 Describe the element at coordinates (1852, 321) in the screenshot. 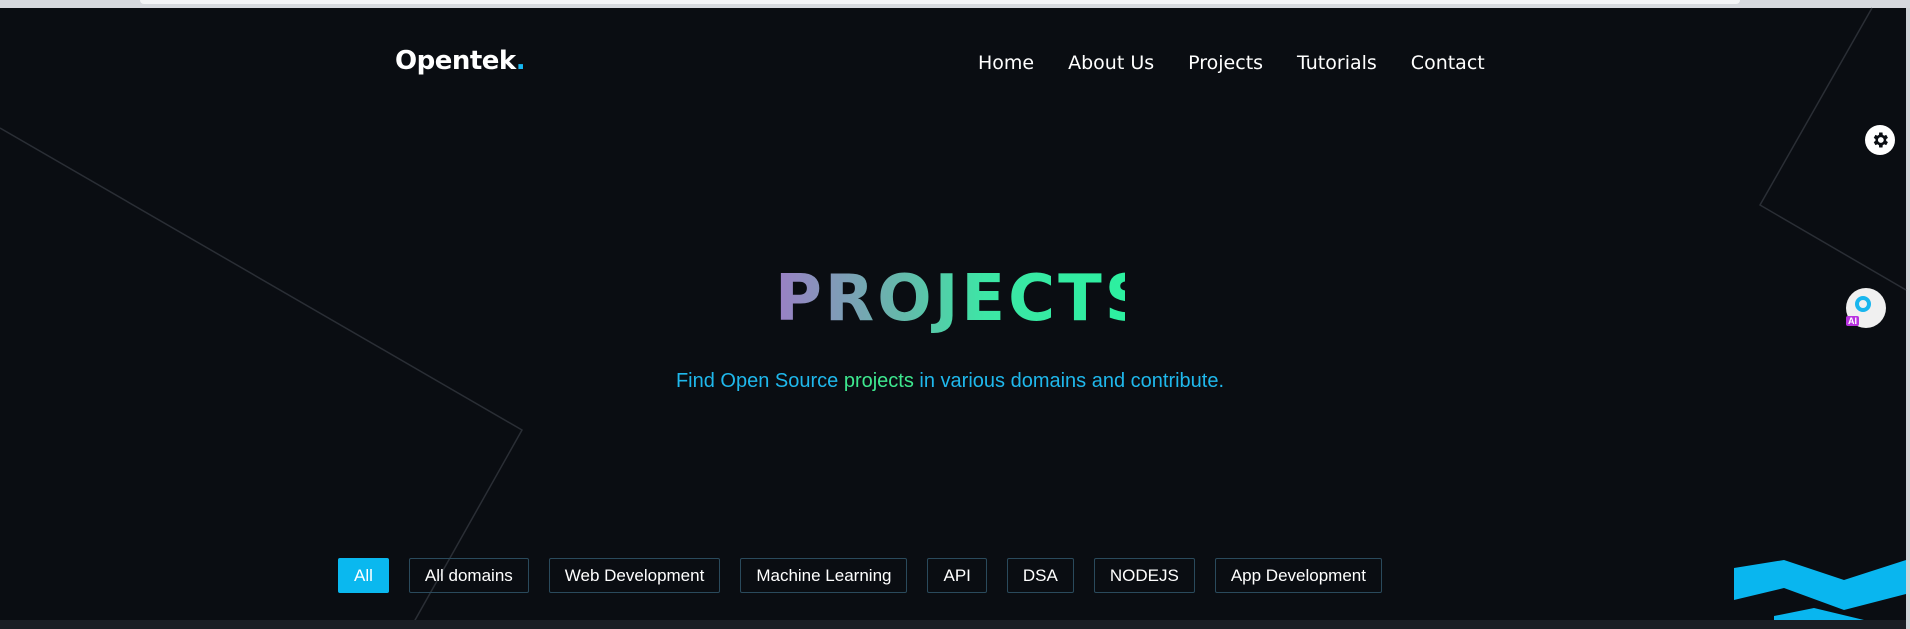

I see `ai-badge: AI` at that location.